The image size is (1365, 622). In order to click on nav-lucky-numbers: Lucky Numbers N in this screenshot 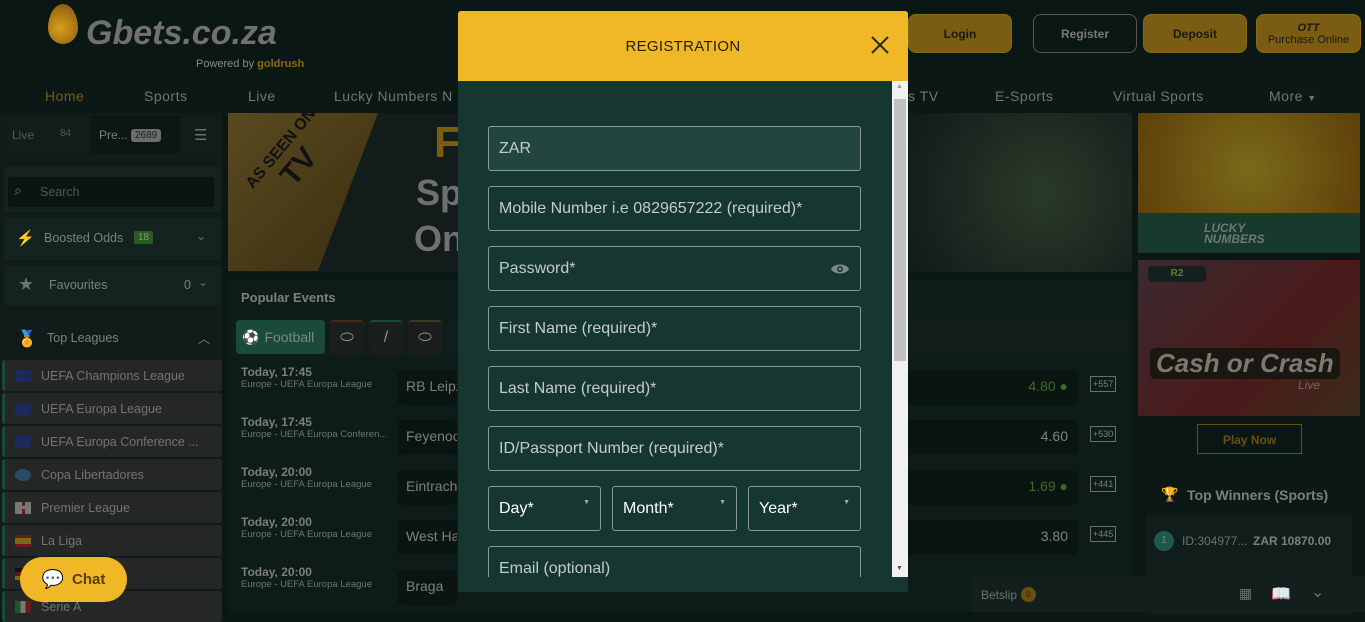, I will do `click(393, 96)`.